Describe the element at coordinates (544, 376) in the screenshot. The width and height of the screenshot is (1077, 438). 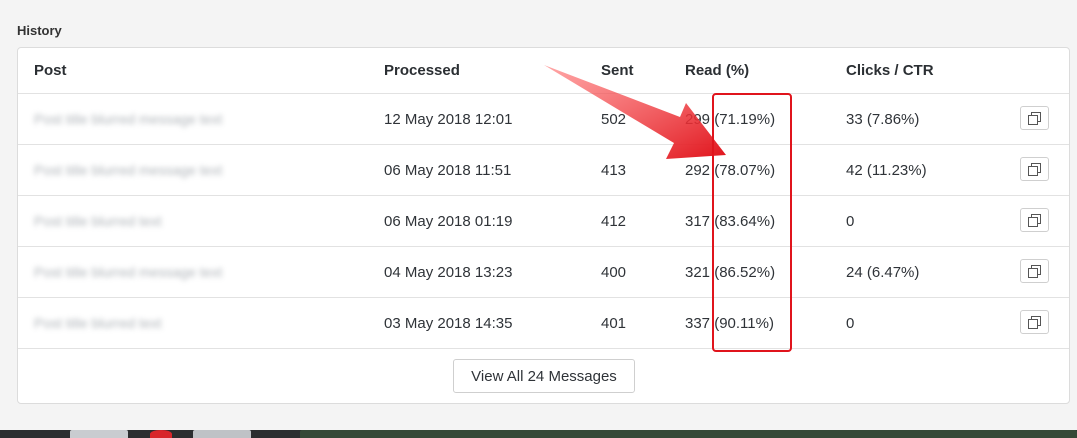
I see `view-all-messages-button: View All 24 Messages` at that location.